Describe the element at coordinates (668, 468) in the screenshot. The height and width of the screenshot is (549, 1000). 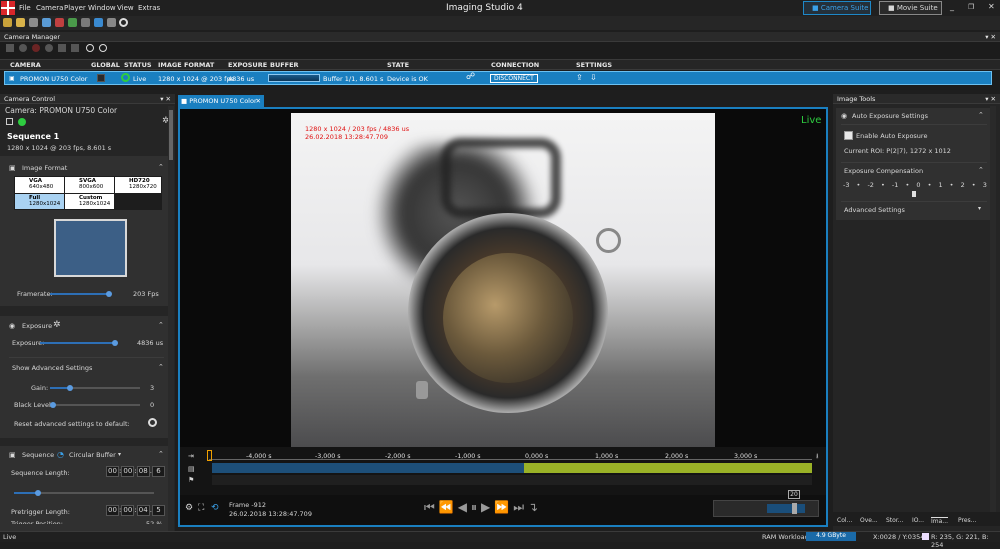
I see `buffer-post-segment` at that location.